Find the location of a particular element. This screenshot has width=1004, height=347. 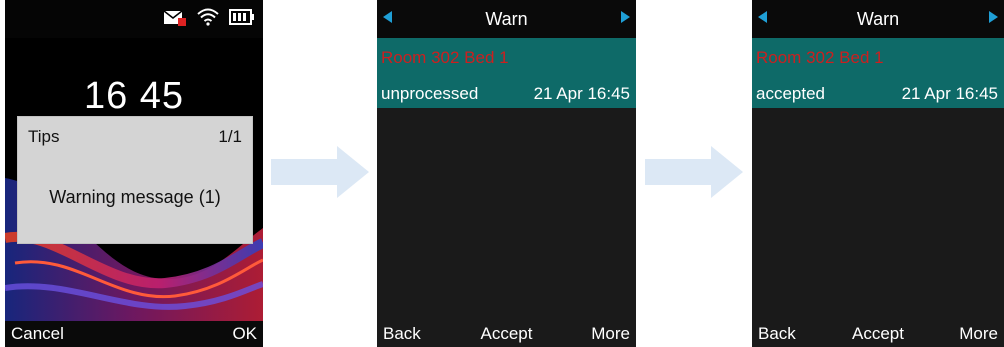

warn-list-item: Room 302 Bed 1 accepted 21 Apr 16:45 is located at coordinates (878, 73).